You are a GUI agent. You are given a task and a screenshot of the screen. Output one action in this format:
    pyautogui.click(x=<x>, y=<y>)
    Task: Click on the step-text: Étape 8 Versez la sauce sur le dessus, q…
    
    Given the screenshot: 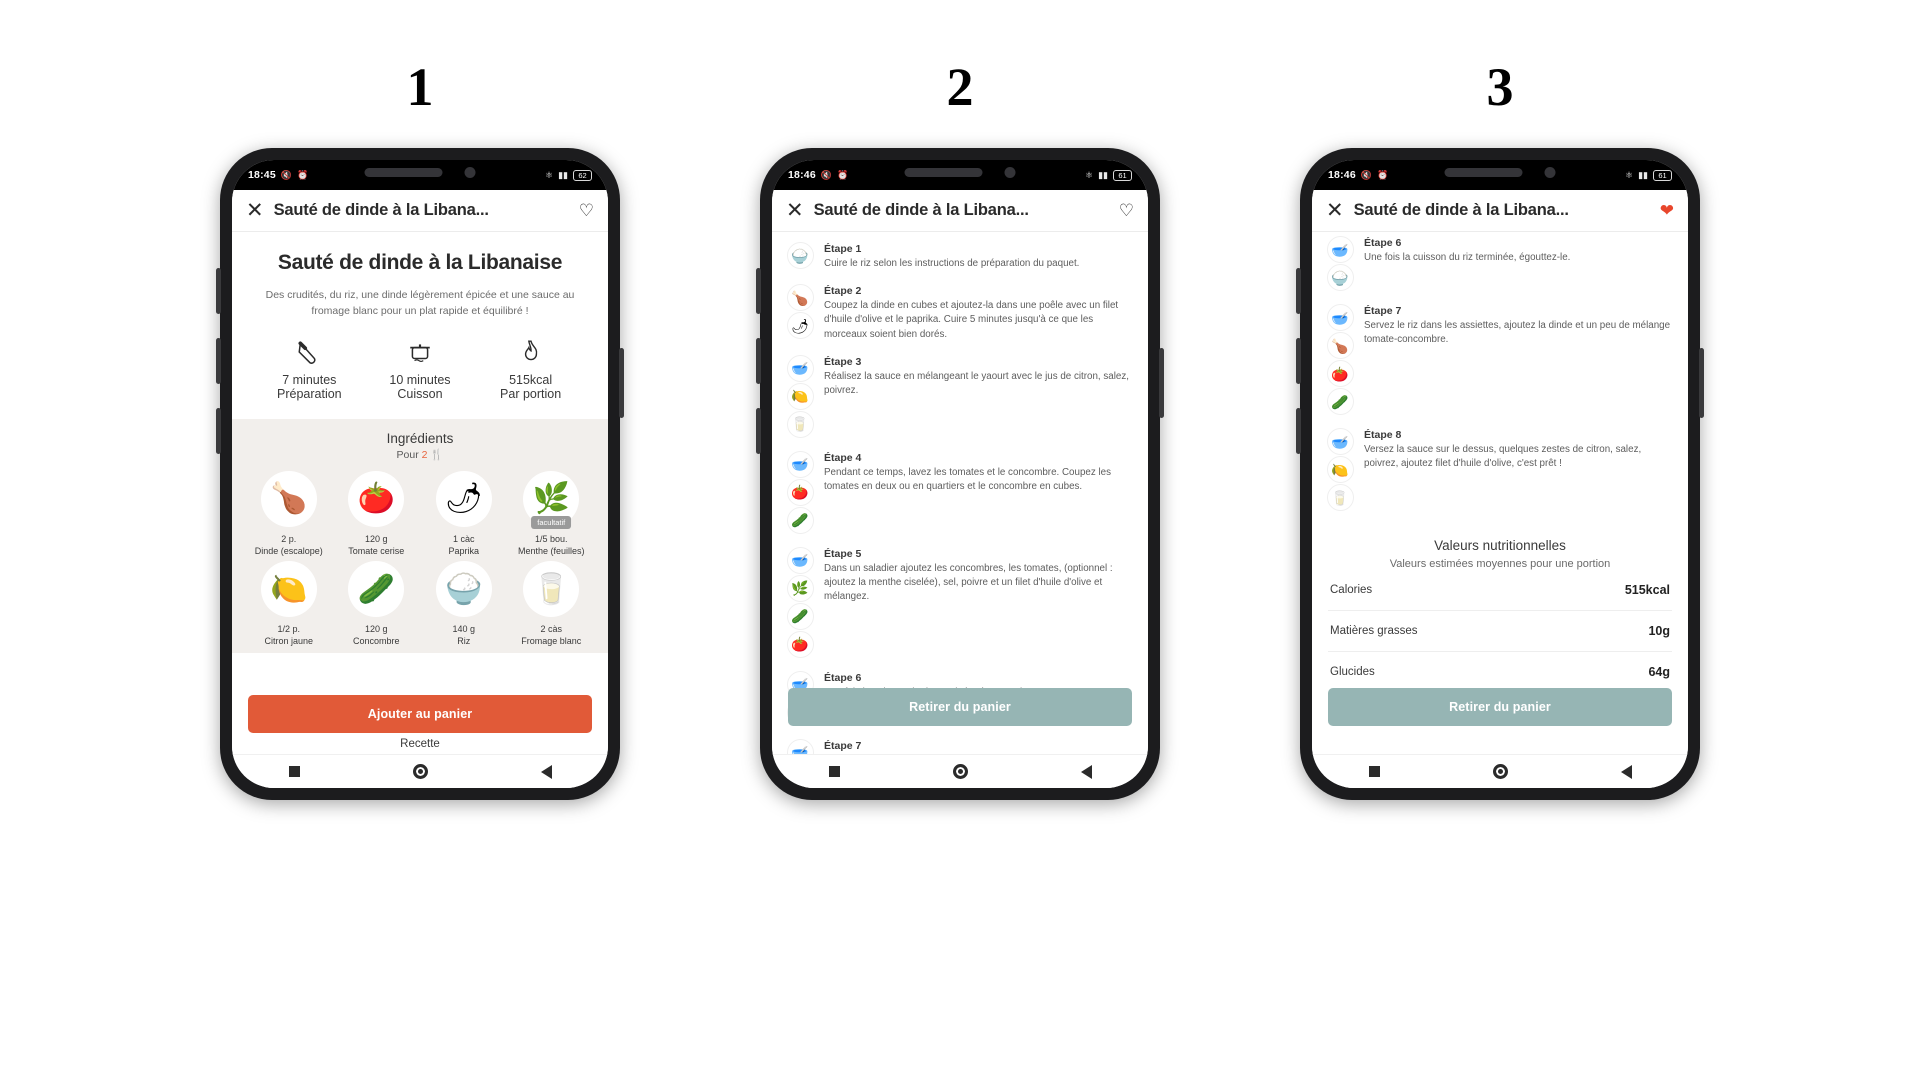 What is the action you would take?
    pyautogui.click(x=1519, y=469)
    